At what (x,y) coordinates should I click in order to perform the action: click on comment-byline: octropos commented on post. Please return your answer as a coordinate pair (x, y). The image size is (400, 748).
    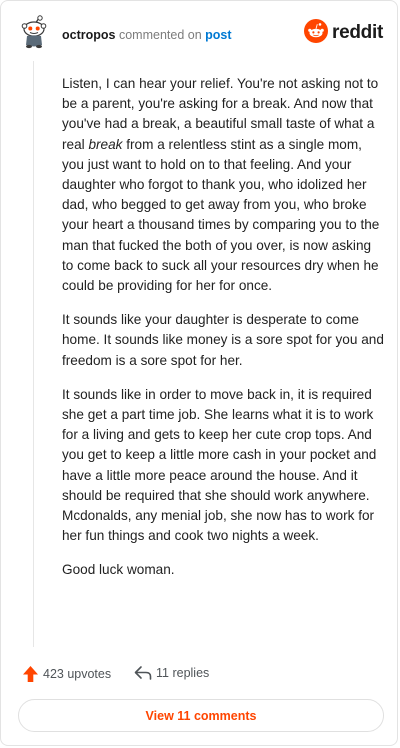
    Looking at the image, I should click on (147, 35).